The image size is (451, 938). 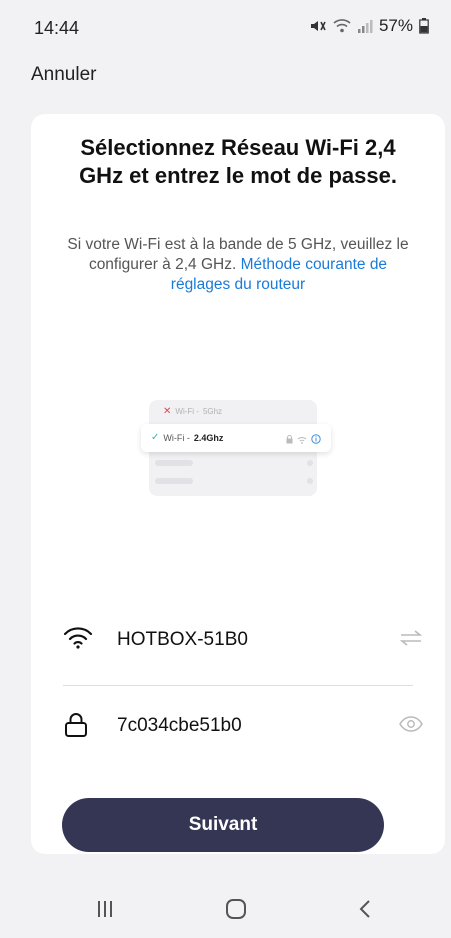 I want to click on home-icon, so click(x=236, y=911).